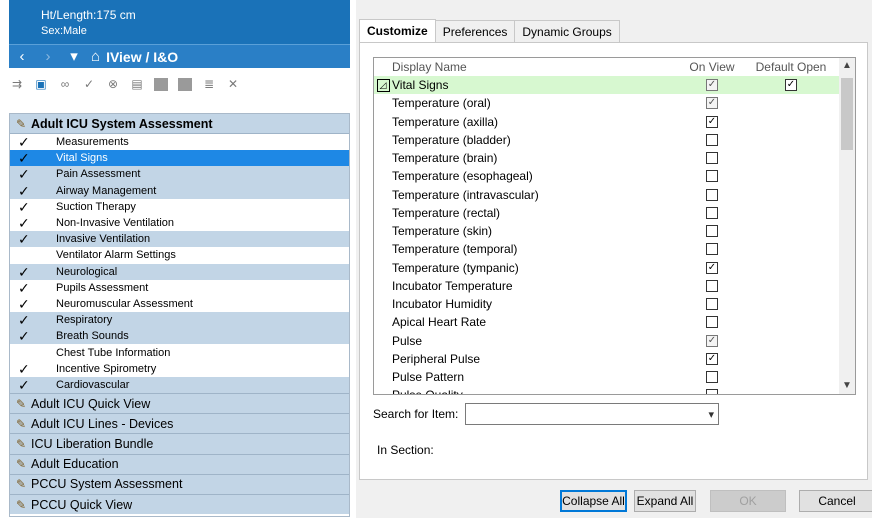 The width and height of the screenshot is (872, 518). Describe the element at coordinates (21, 403) in the screenshot. I see `edit-pencil-icon: ✎` at that location.